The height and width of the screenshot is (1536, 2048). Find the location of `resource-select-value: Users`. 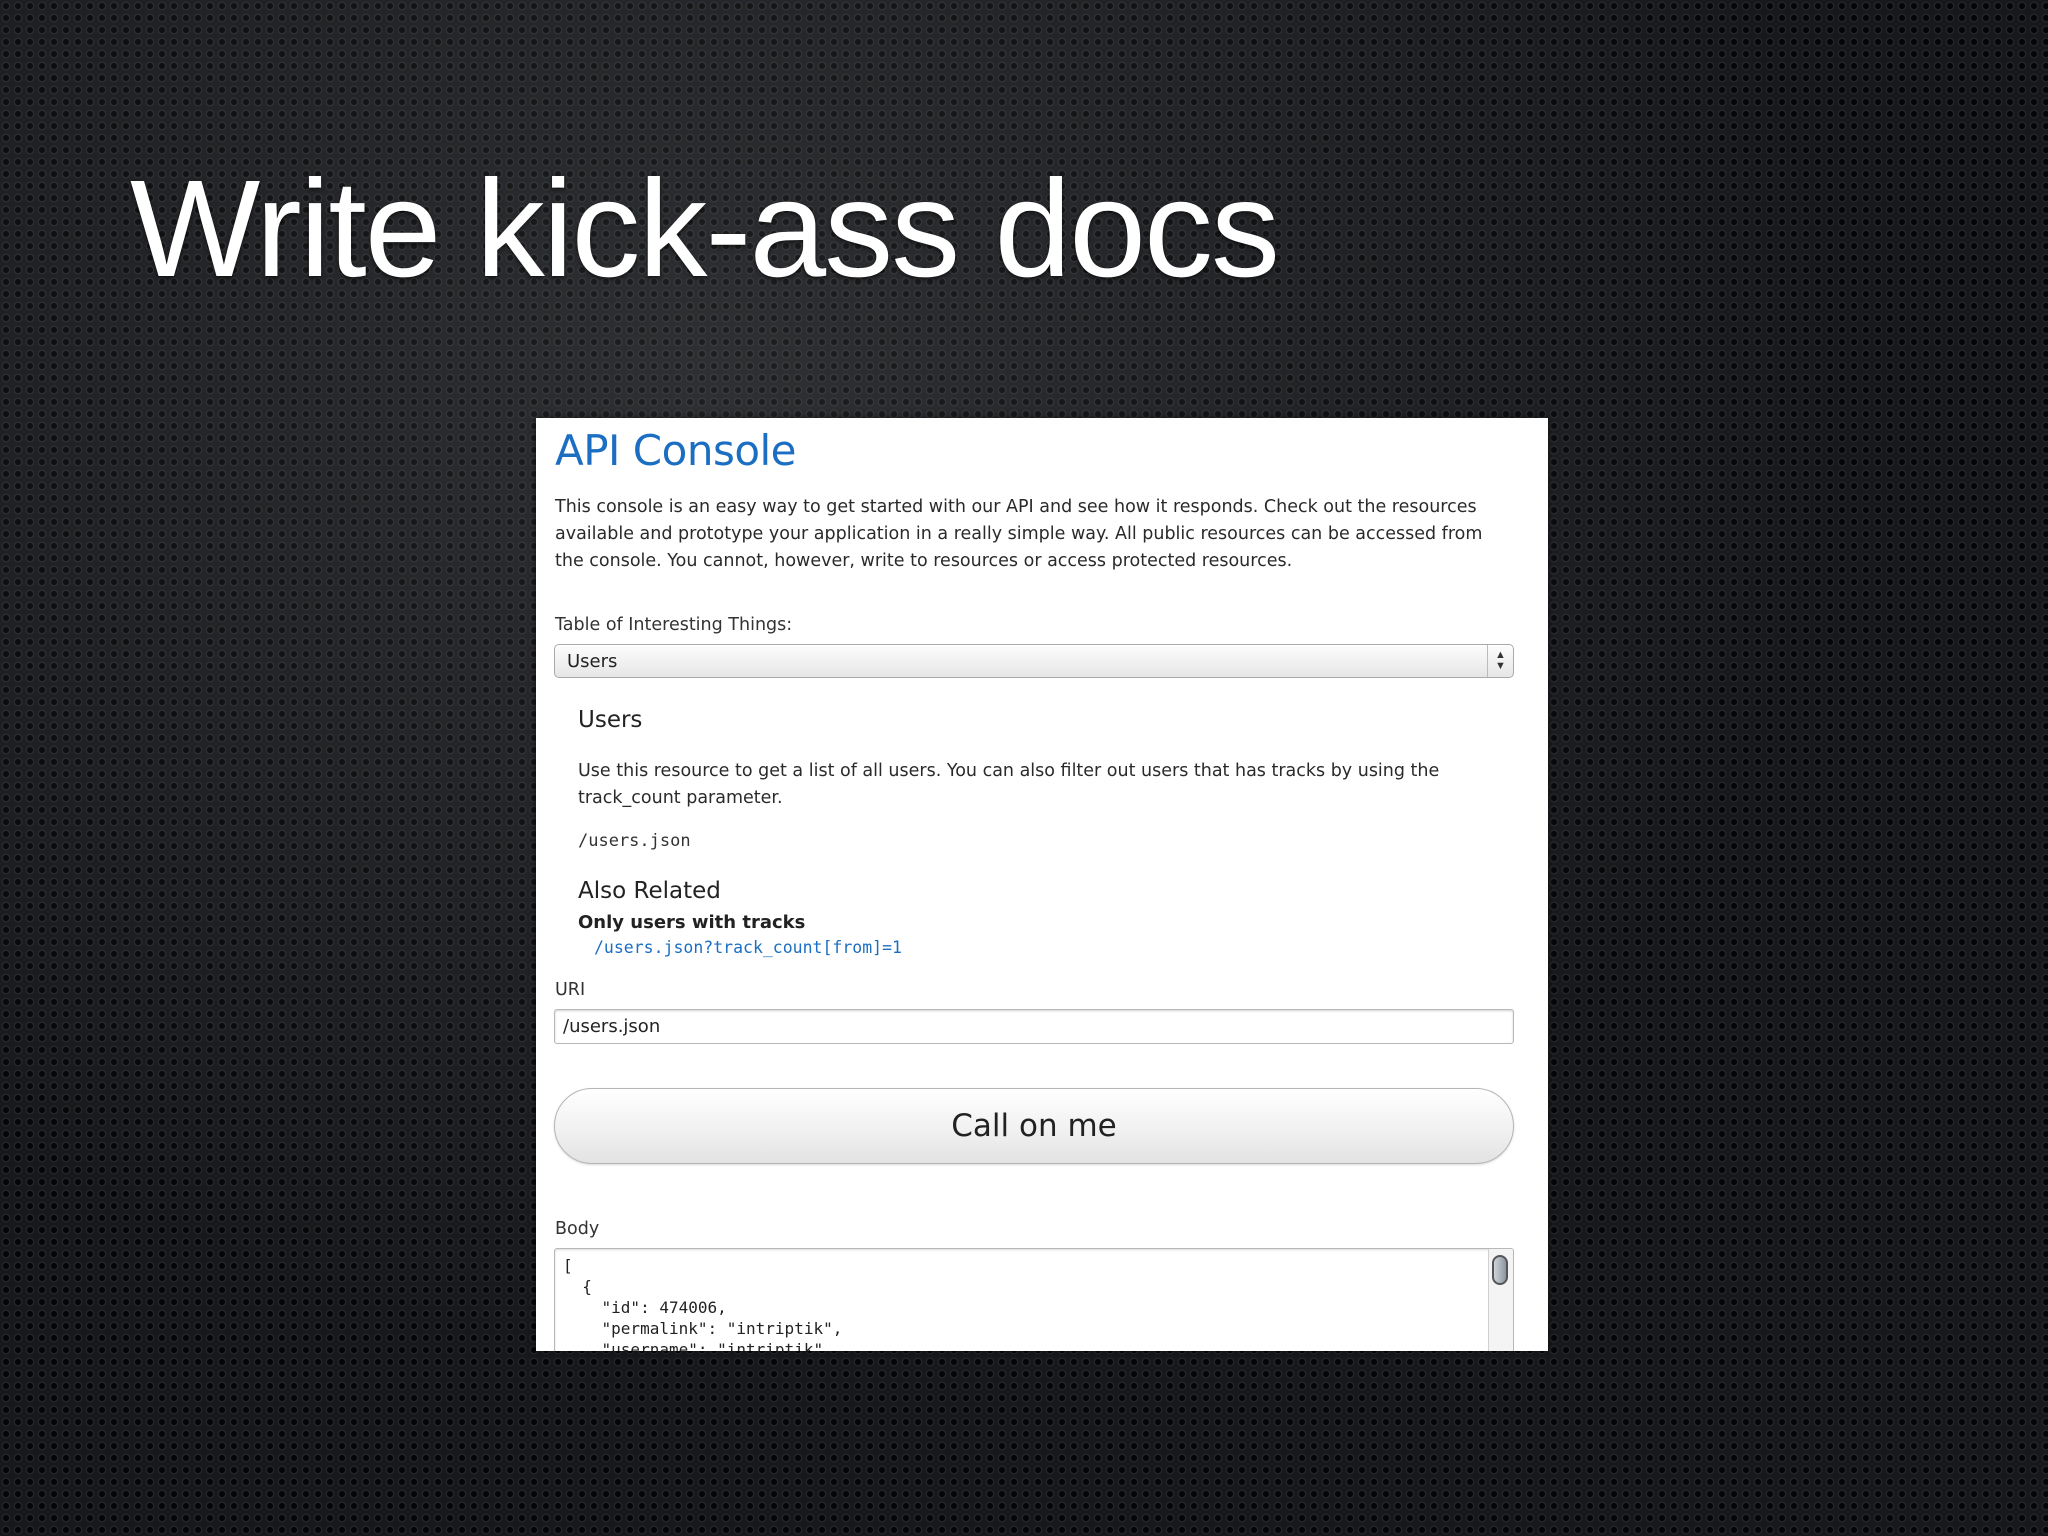

resource-select-value: Users is located at coordinates (592, 661).